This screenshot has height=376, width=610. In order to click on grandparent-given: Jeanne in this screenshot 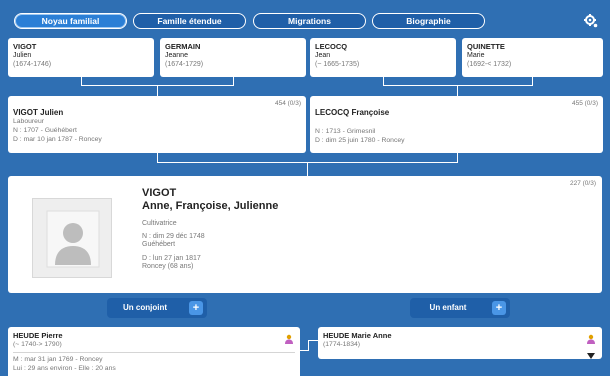, I will do `click(176, 55)`.